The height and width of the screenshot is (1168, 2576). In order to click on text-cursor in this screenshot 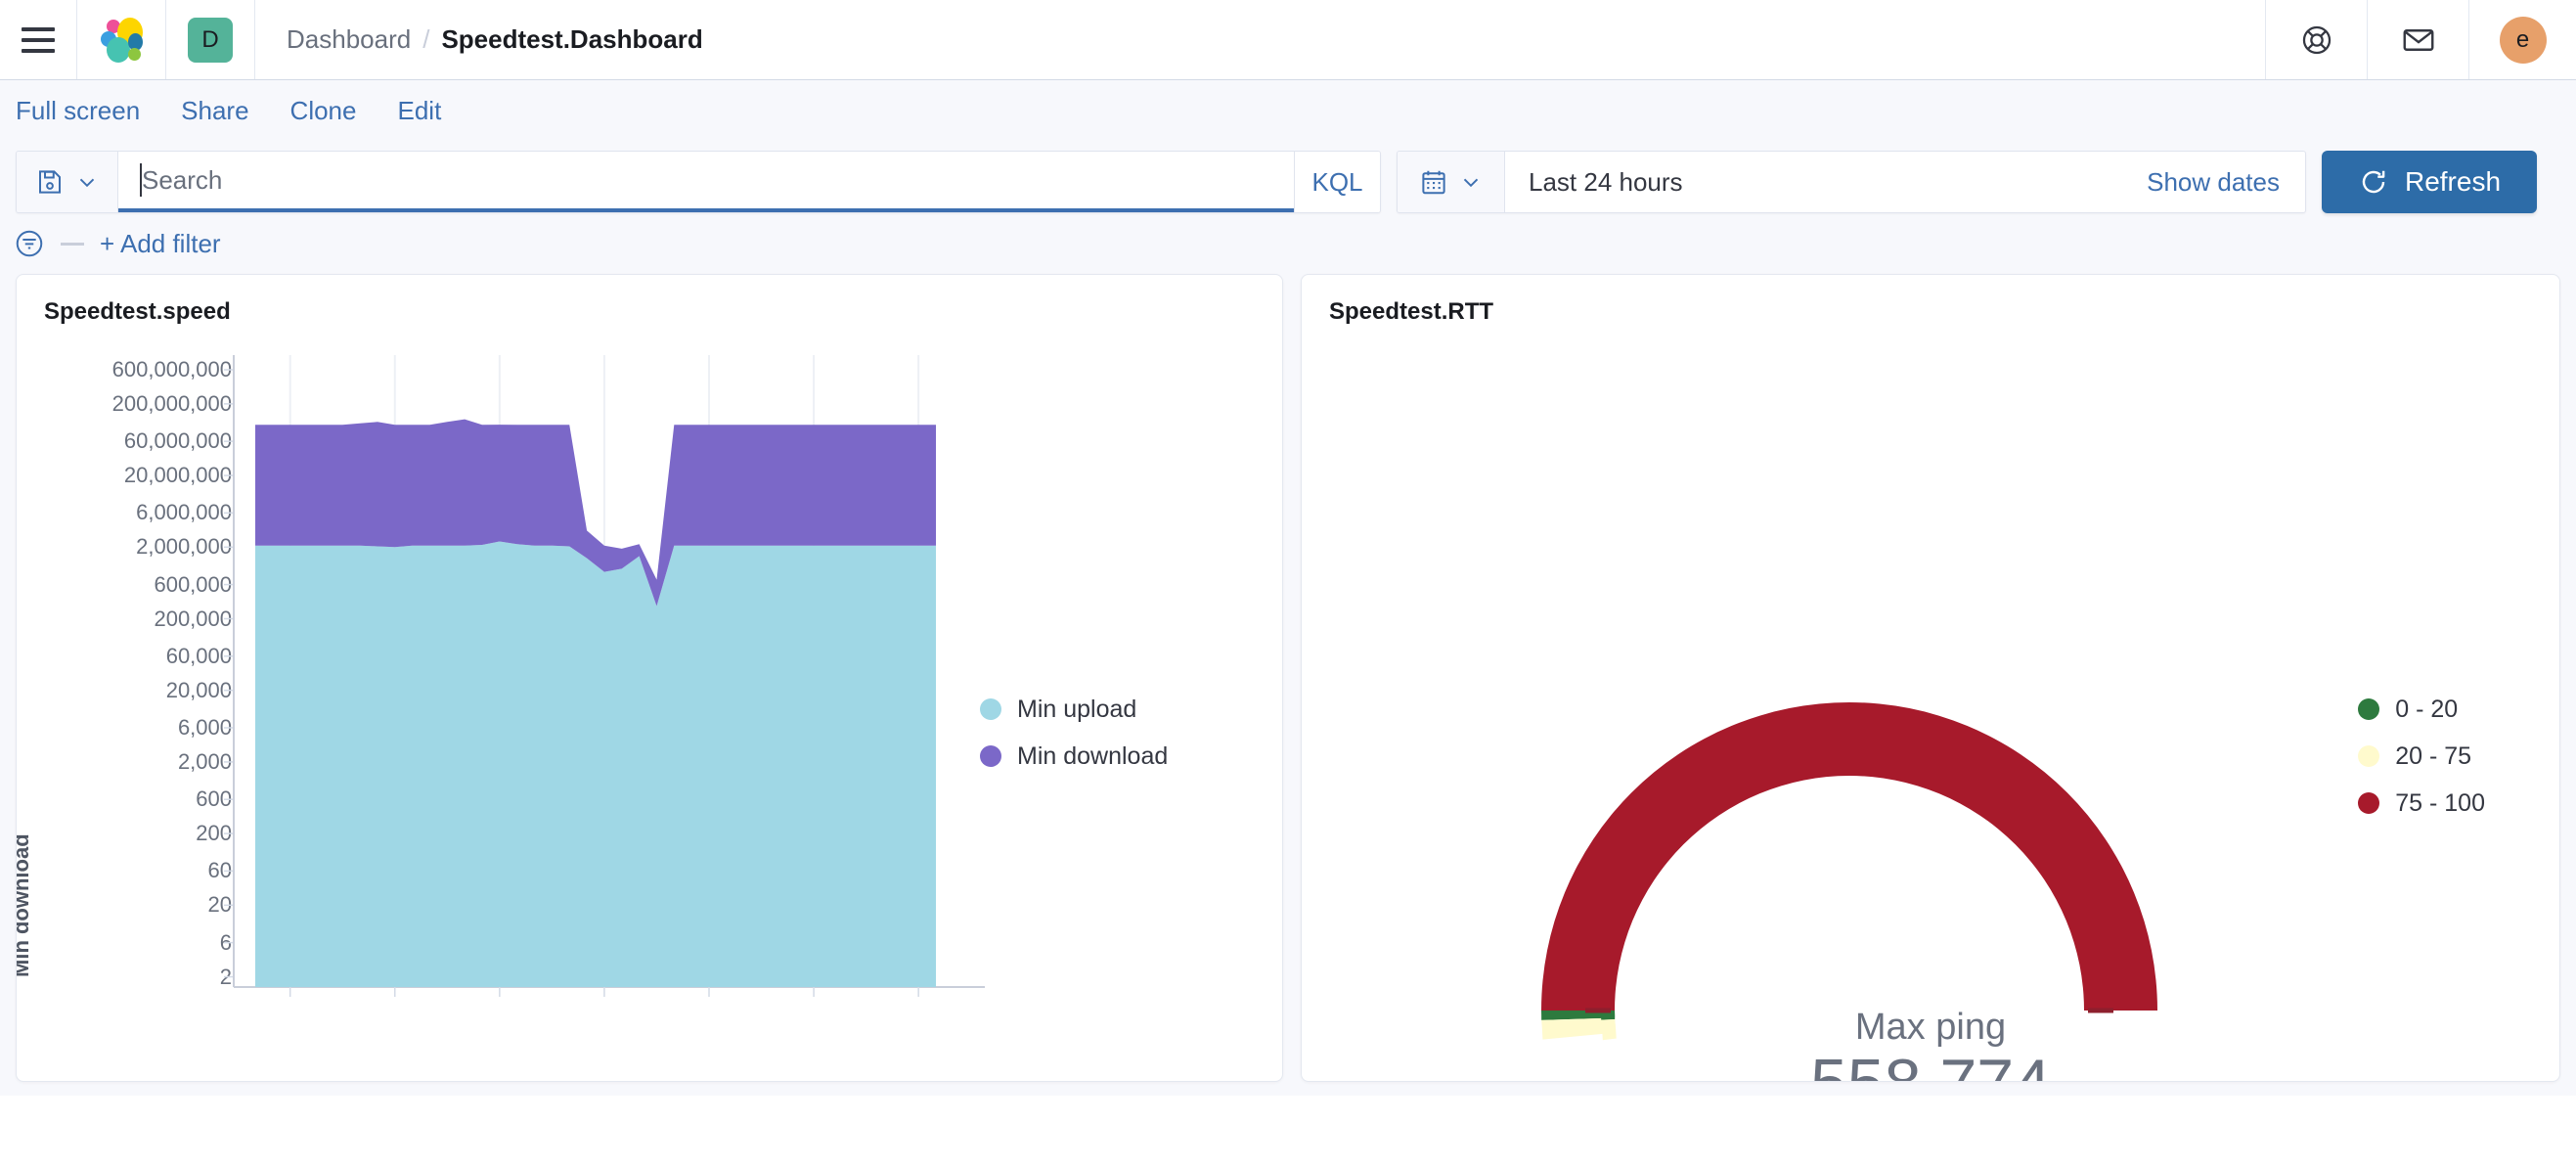, I will do `click(141, 180)`.